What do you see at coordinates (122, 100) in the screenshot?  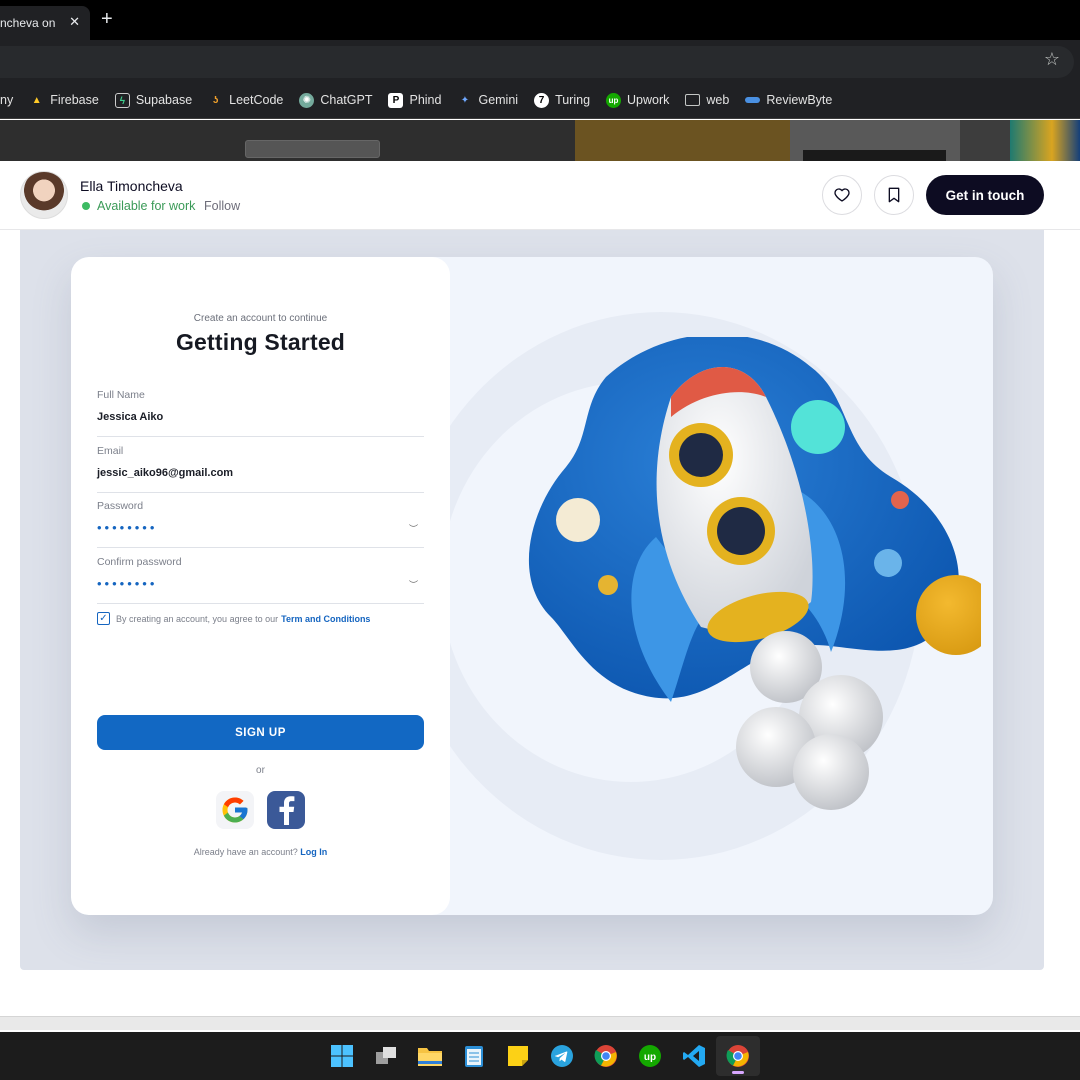 I see `supabase-icon: ϟ` at bounding box center [122, 100].